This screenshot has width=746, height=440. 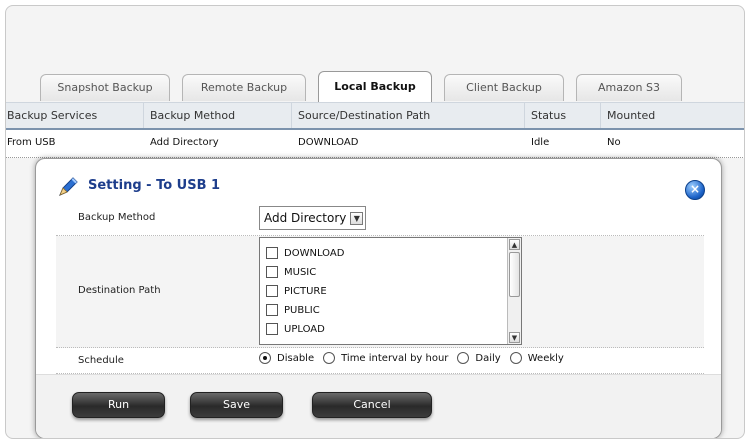 What do you see at coordinates (236, 405) in the screenshot?
I see `save-button: Save` at bounding box center [236, 405].